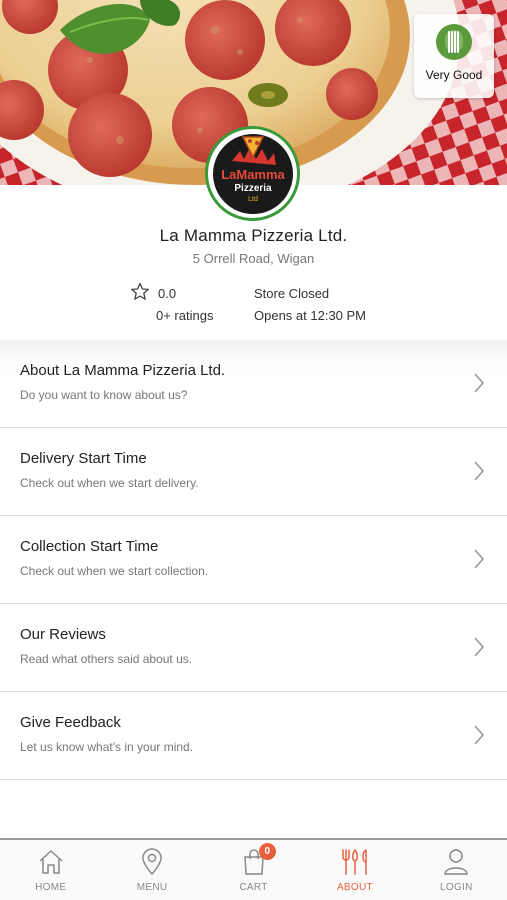  Describe the element at coordinates (63, 634) in the screenshot. I see `list-item-title: Our Reviews` at that location.